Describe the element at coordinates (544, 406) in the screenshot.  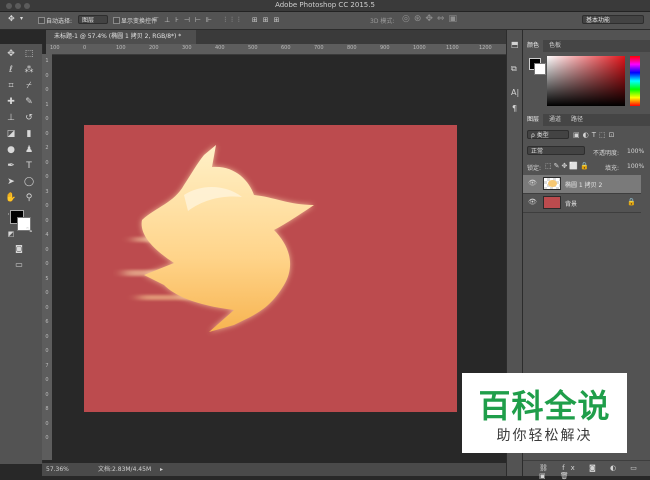
I see `watermark-title: 百科全说` at that location.